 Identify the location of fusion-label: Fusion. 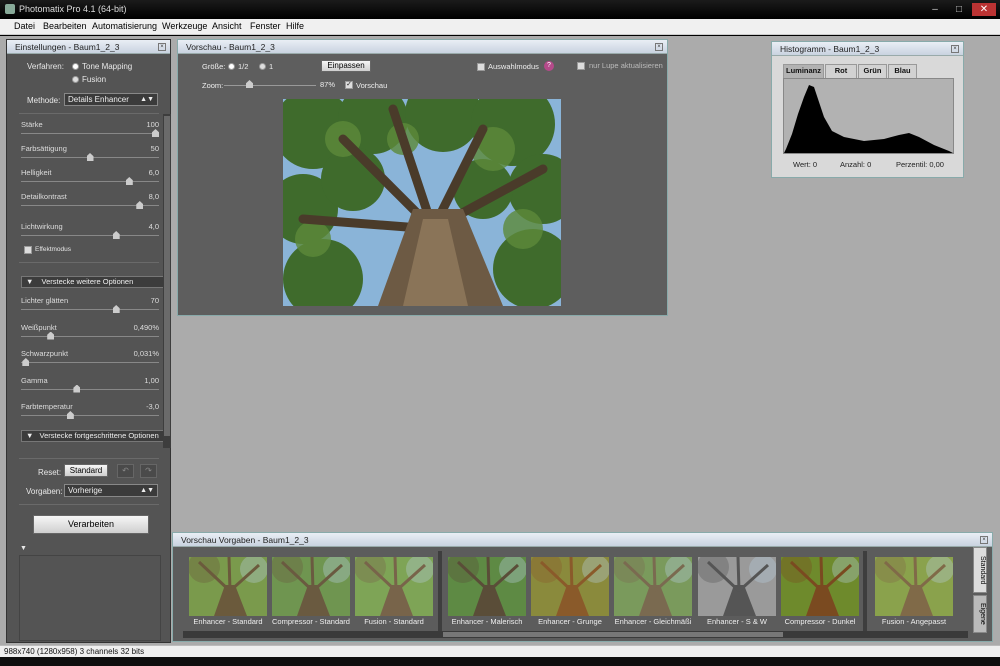
(94, 79).